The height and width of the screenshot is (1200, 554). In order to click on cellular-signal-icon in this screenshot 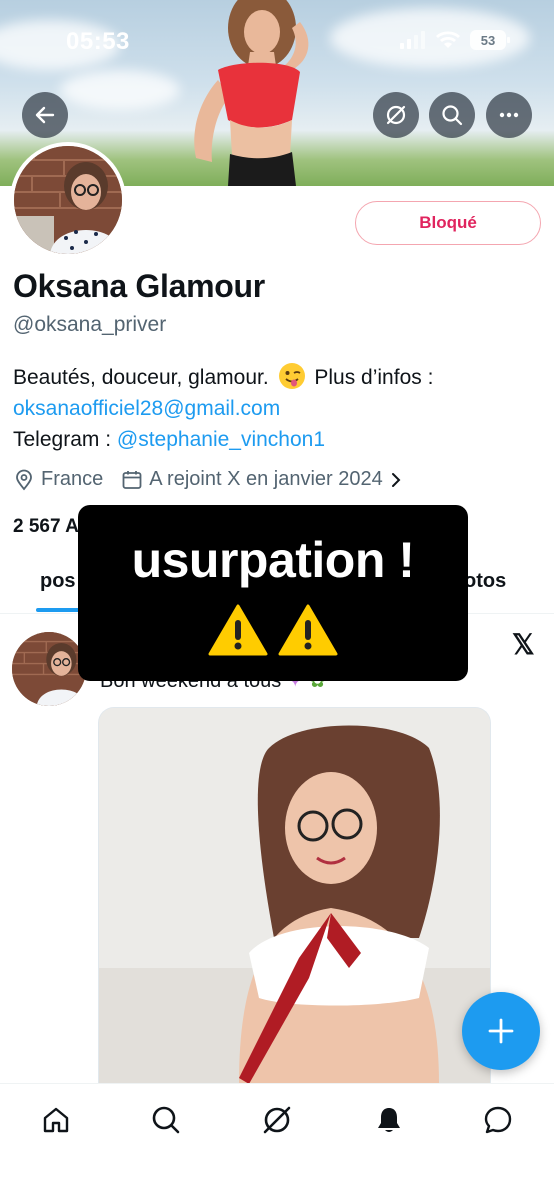, I will do `click(412, 40)`.